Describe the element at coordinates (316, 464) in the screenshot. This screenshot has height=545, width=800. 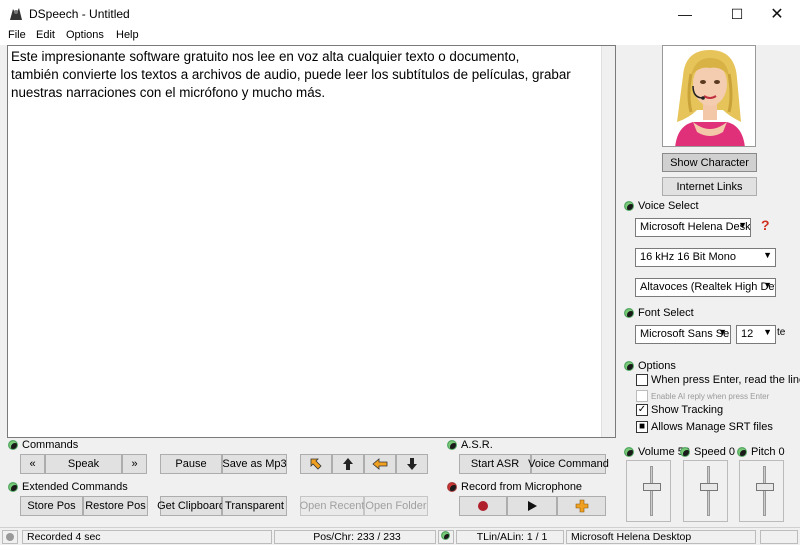
I see `arrow-up-left-icon` at that location.